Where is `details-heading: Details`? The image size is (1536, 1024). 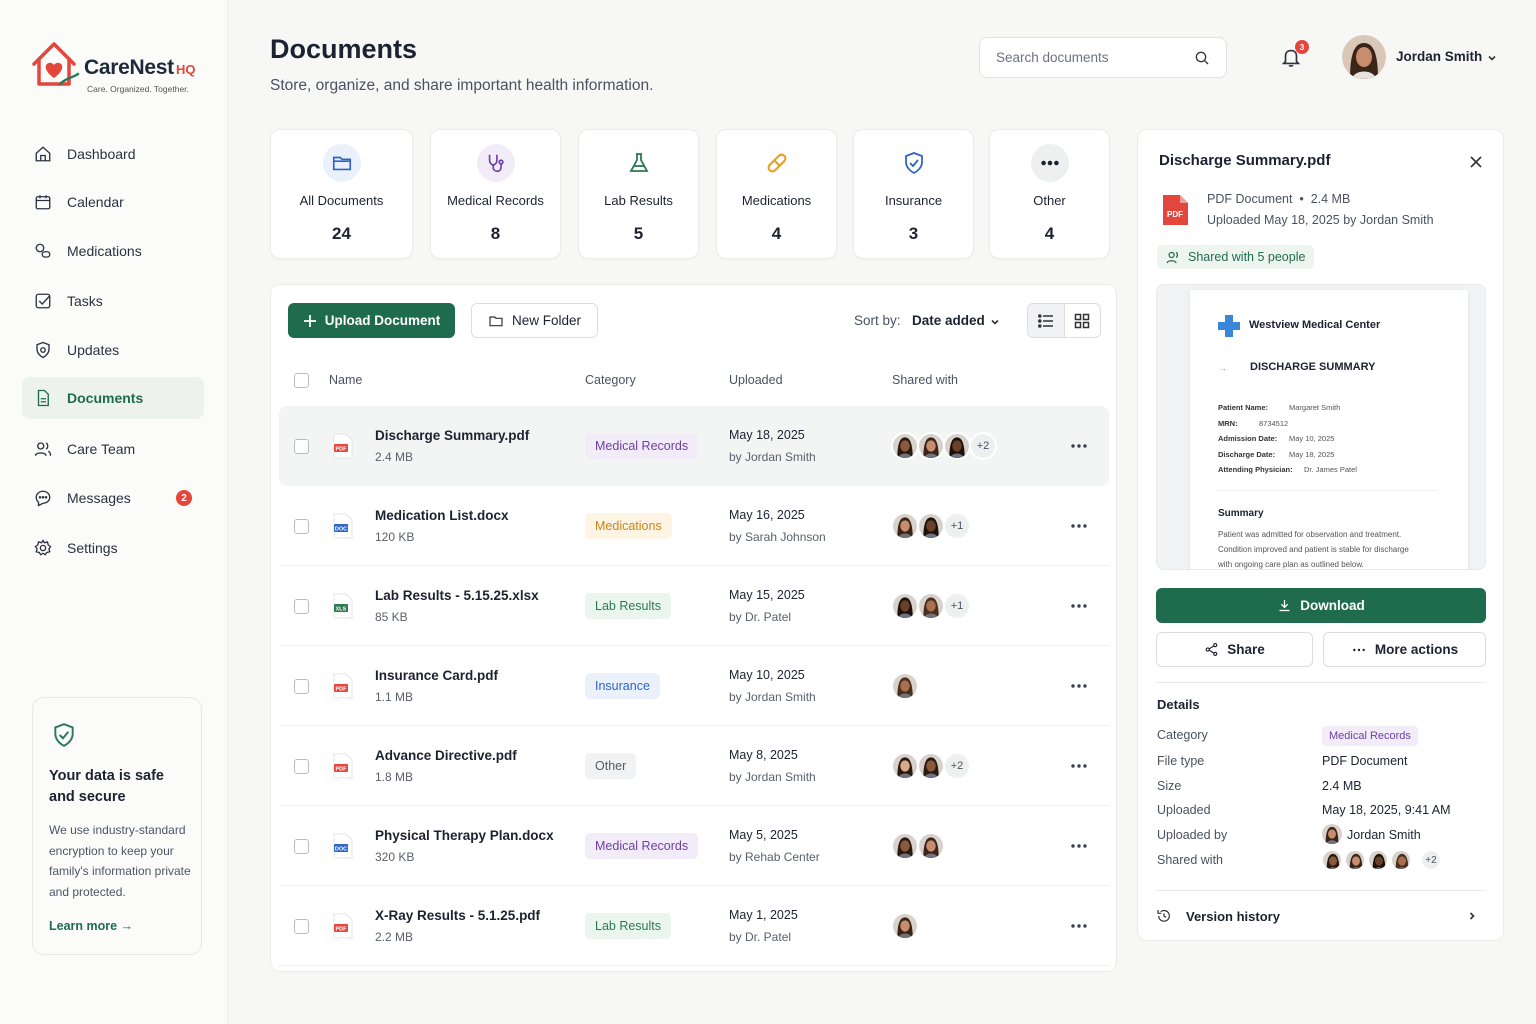
details-heading: Details is located at coordinates (1178, 704).